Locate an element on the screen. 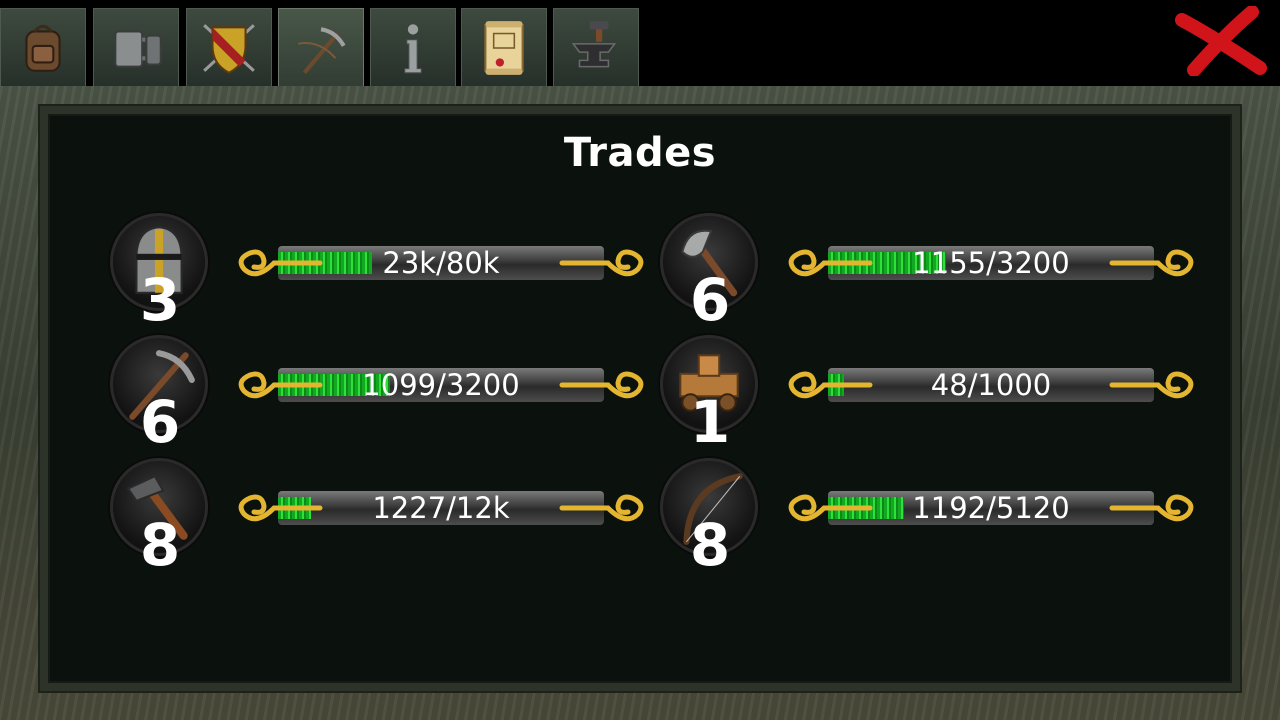 This screenshot has width=1280, height=720. trade-progress-bar: 48/1000 is located at coordinates (991, 385).